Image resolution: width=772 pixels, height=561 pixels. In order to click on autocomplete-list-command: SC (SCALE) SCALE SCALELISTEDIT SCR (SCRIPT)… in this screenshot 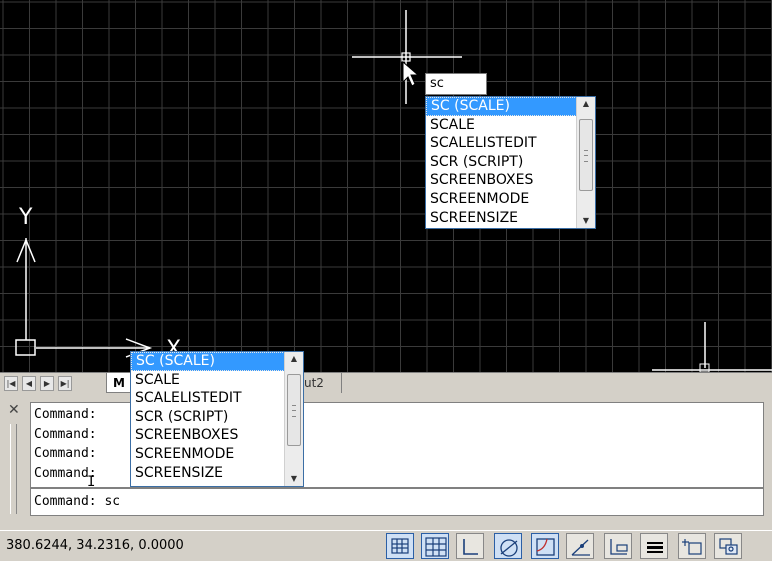, I will do `click(217, 419)`.